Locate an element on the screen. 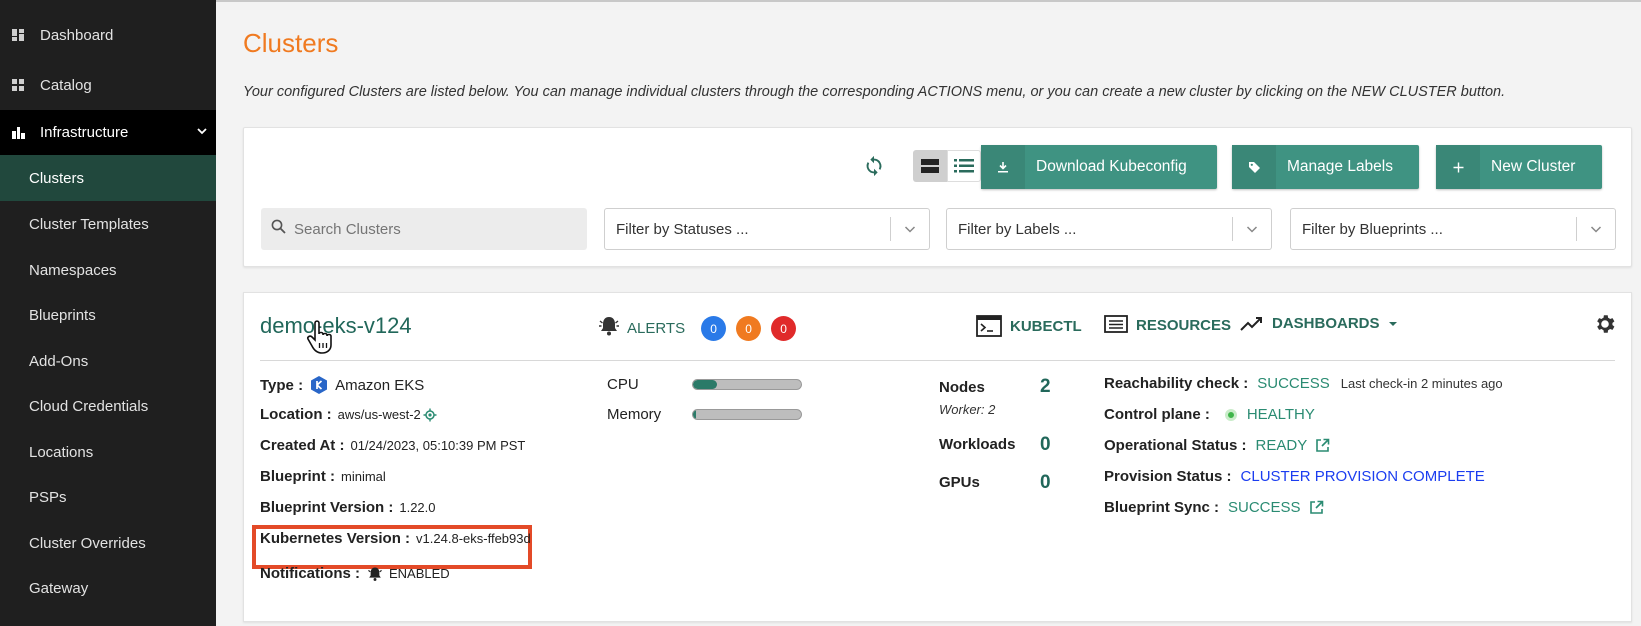 This screenshot has width=1641, height=626. dashboards-dropdown: DASHBOARDS is located at coordinates (1319, 323).